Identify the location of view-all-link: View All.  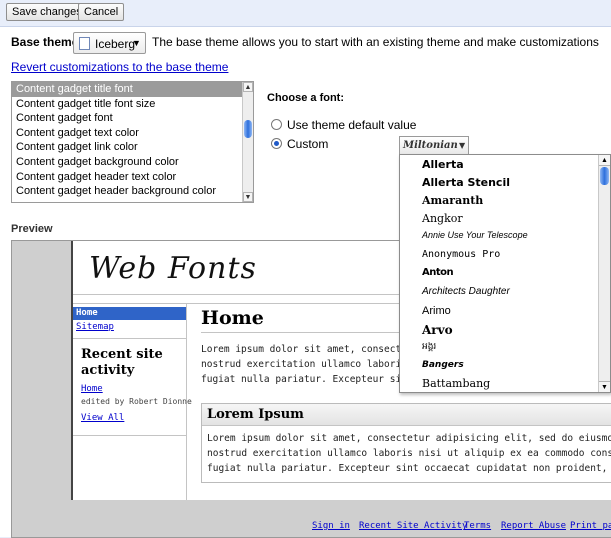
(102, 418).